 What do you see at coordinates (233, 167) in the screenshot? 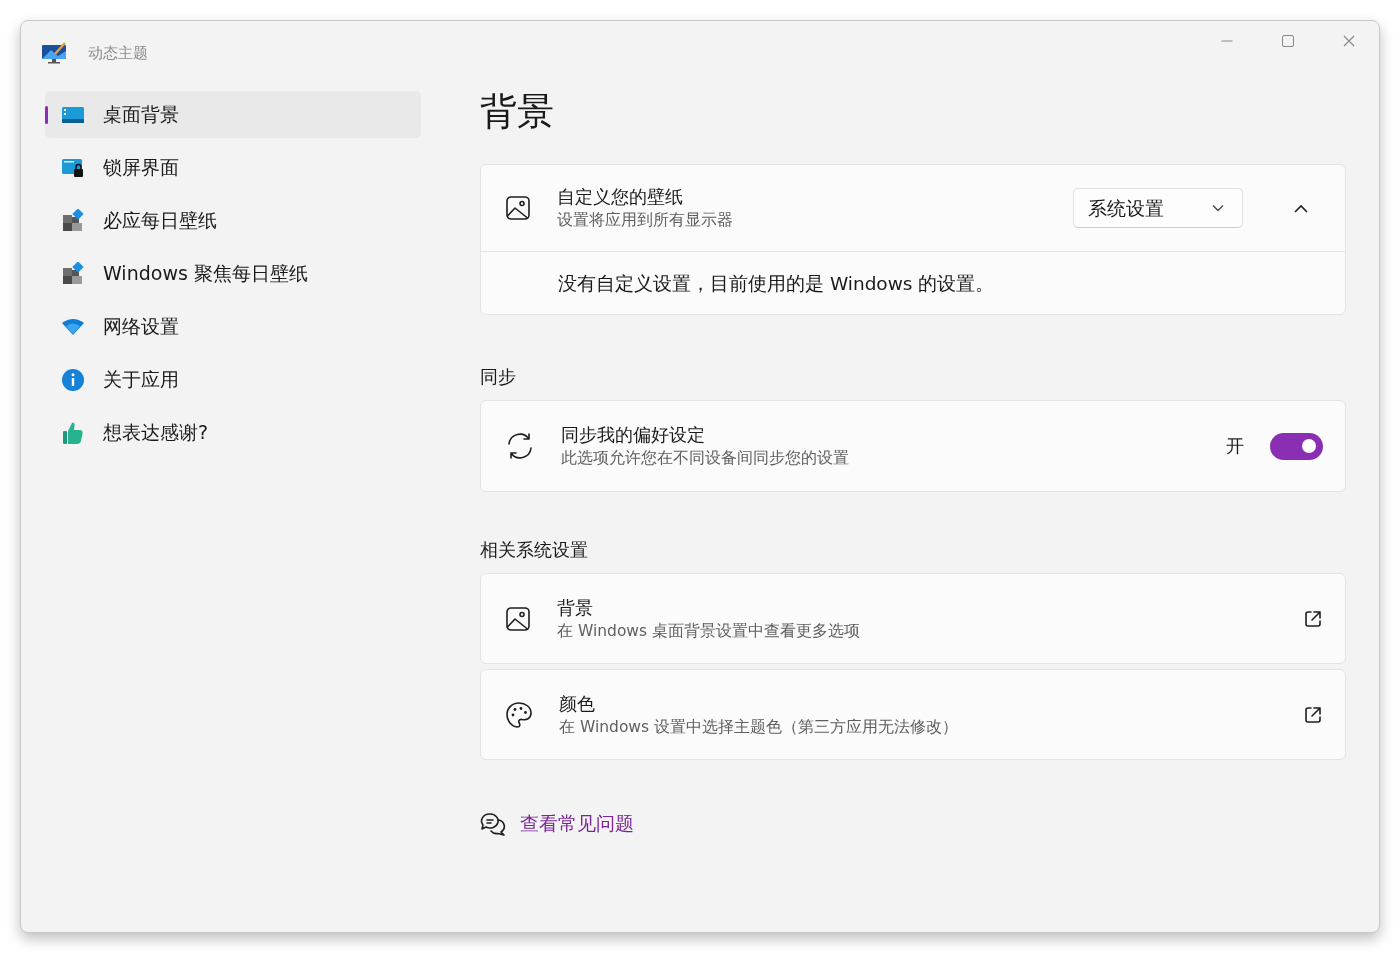
I see `sidebar-item: 锁屏界面` at bounding box center [233, 167].